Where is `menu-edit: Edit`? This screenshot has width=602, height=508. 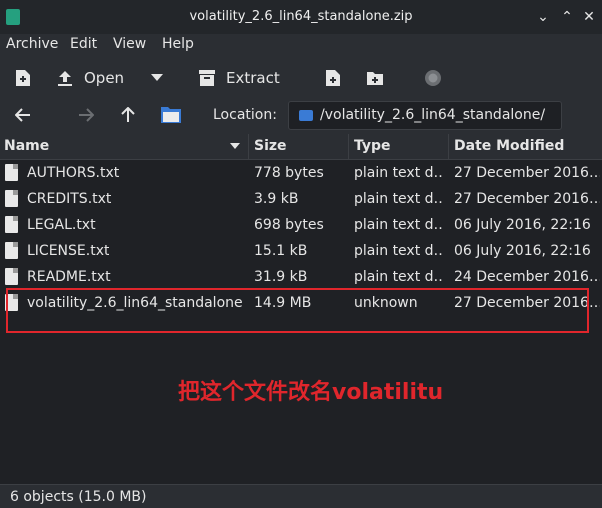 menu-edit: Edit is located at coordinates (83, 44).